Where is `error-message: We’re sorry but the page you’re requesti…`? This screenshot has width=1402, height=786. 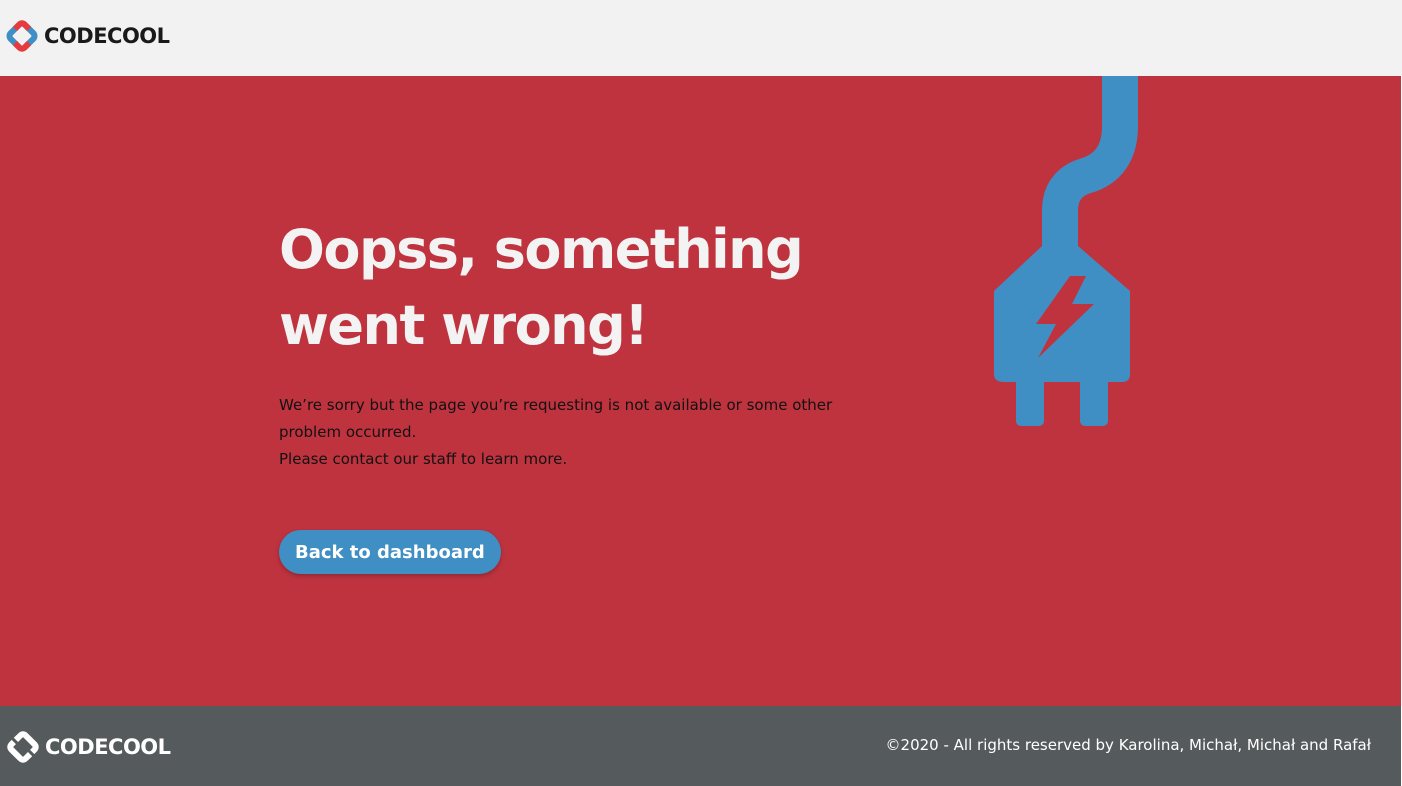 error-message: We’re sorry but the page you’re requesti… is located at coordinates (579, 432).